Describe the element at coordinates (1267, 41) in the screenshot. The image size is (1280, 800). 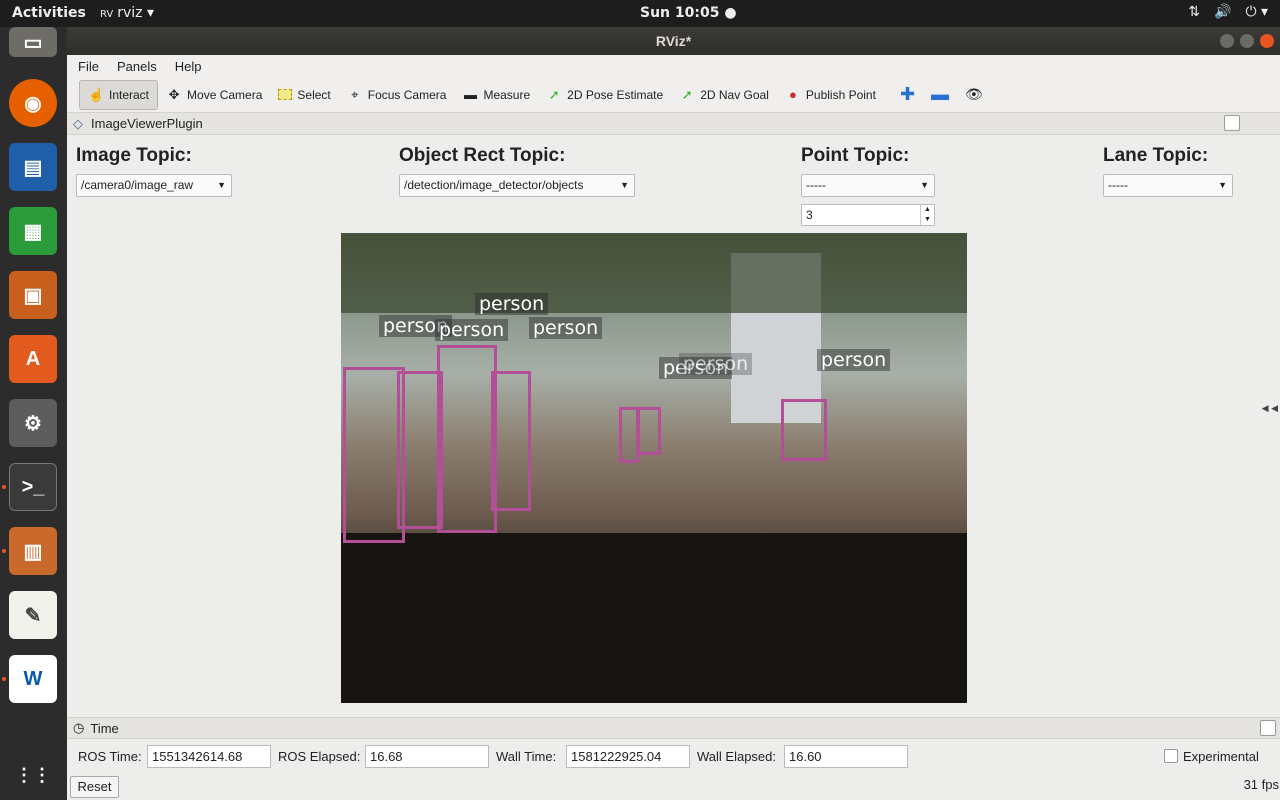
I see `close-button` at that location.